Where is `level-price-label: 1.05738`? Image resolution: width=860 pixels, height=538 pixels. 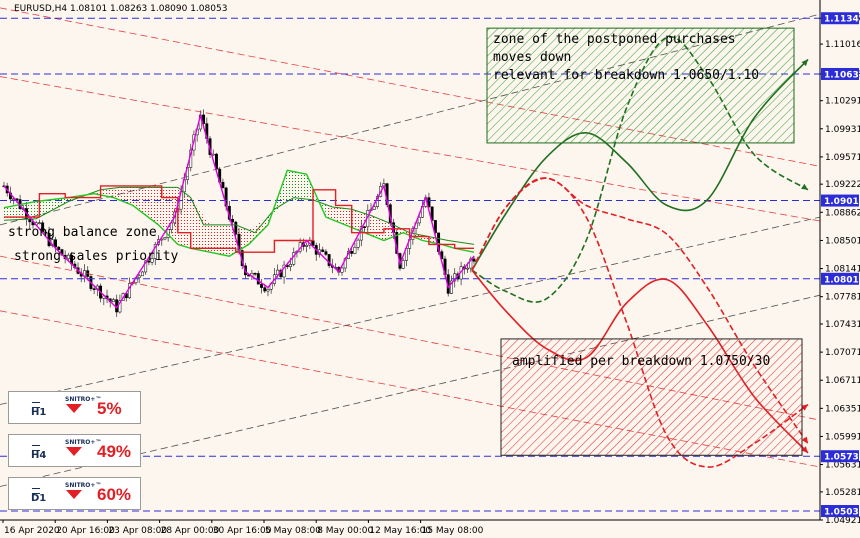
level-price-label: 1.05738 is located at coordinates (842, 458).